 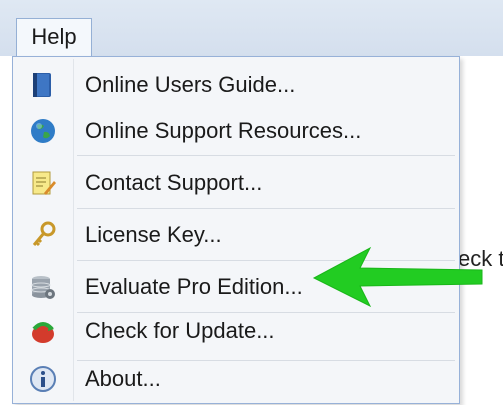 What do you see at coordinates (251, 28) in the screenshot?
I see `menu-bar: Help` at bounding box center [251, 28].